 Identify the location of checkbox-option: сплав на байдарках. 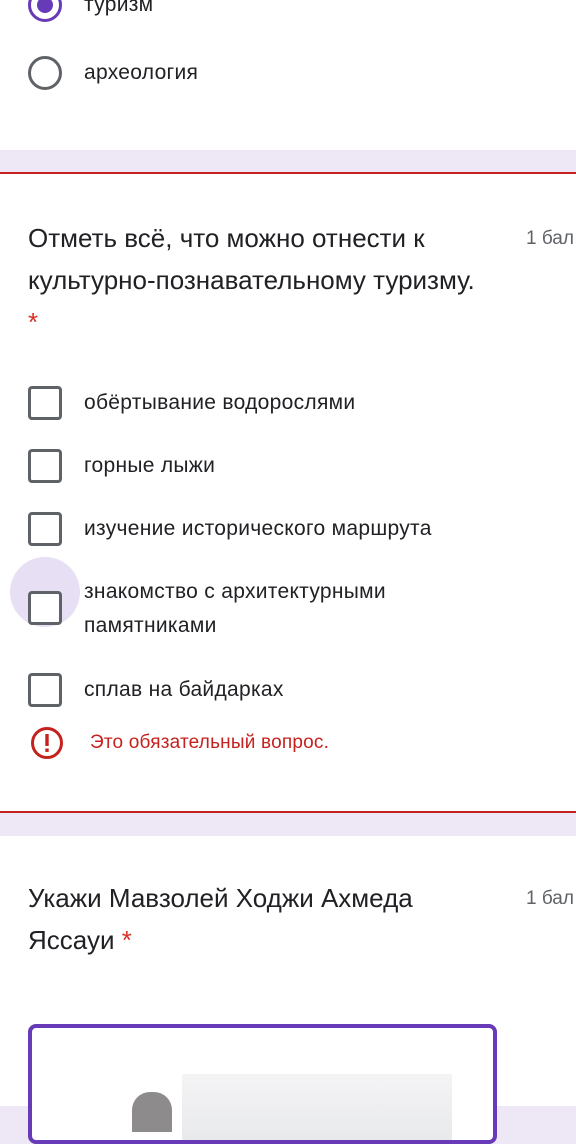
(266, 690).